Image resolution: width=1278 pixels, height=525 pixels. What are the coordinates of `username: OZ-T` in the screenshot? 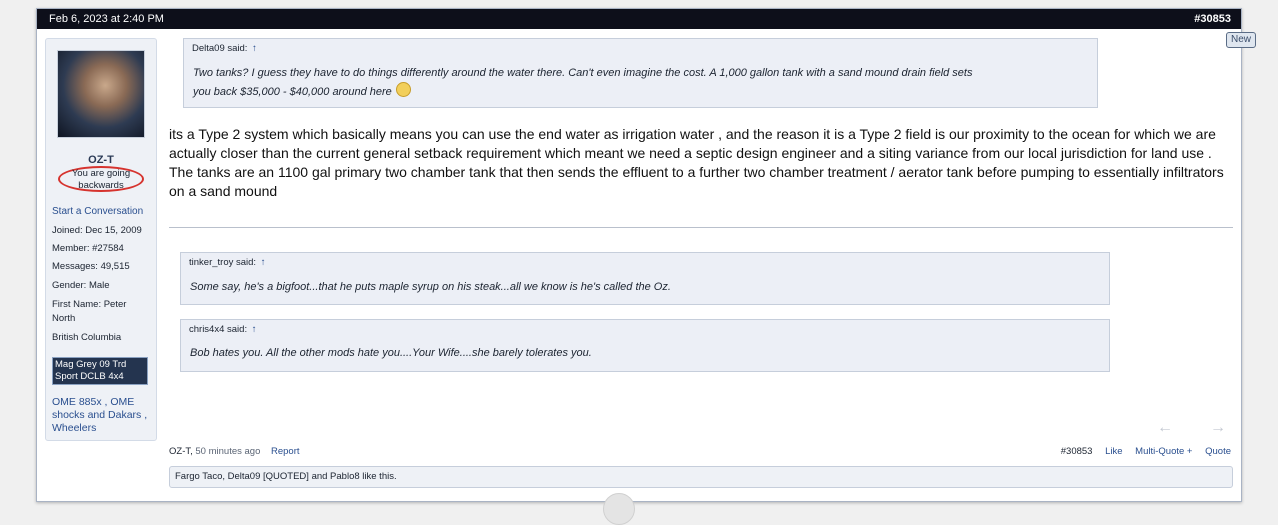 It's located at (101, 160).